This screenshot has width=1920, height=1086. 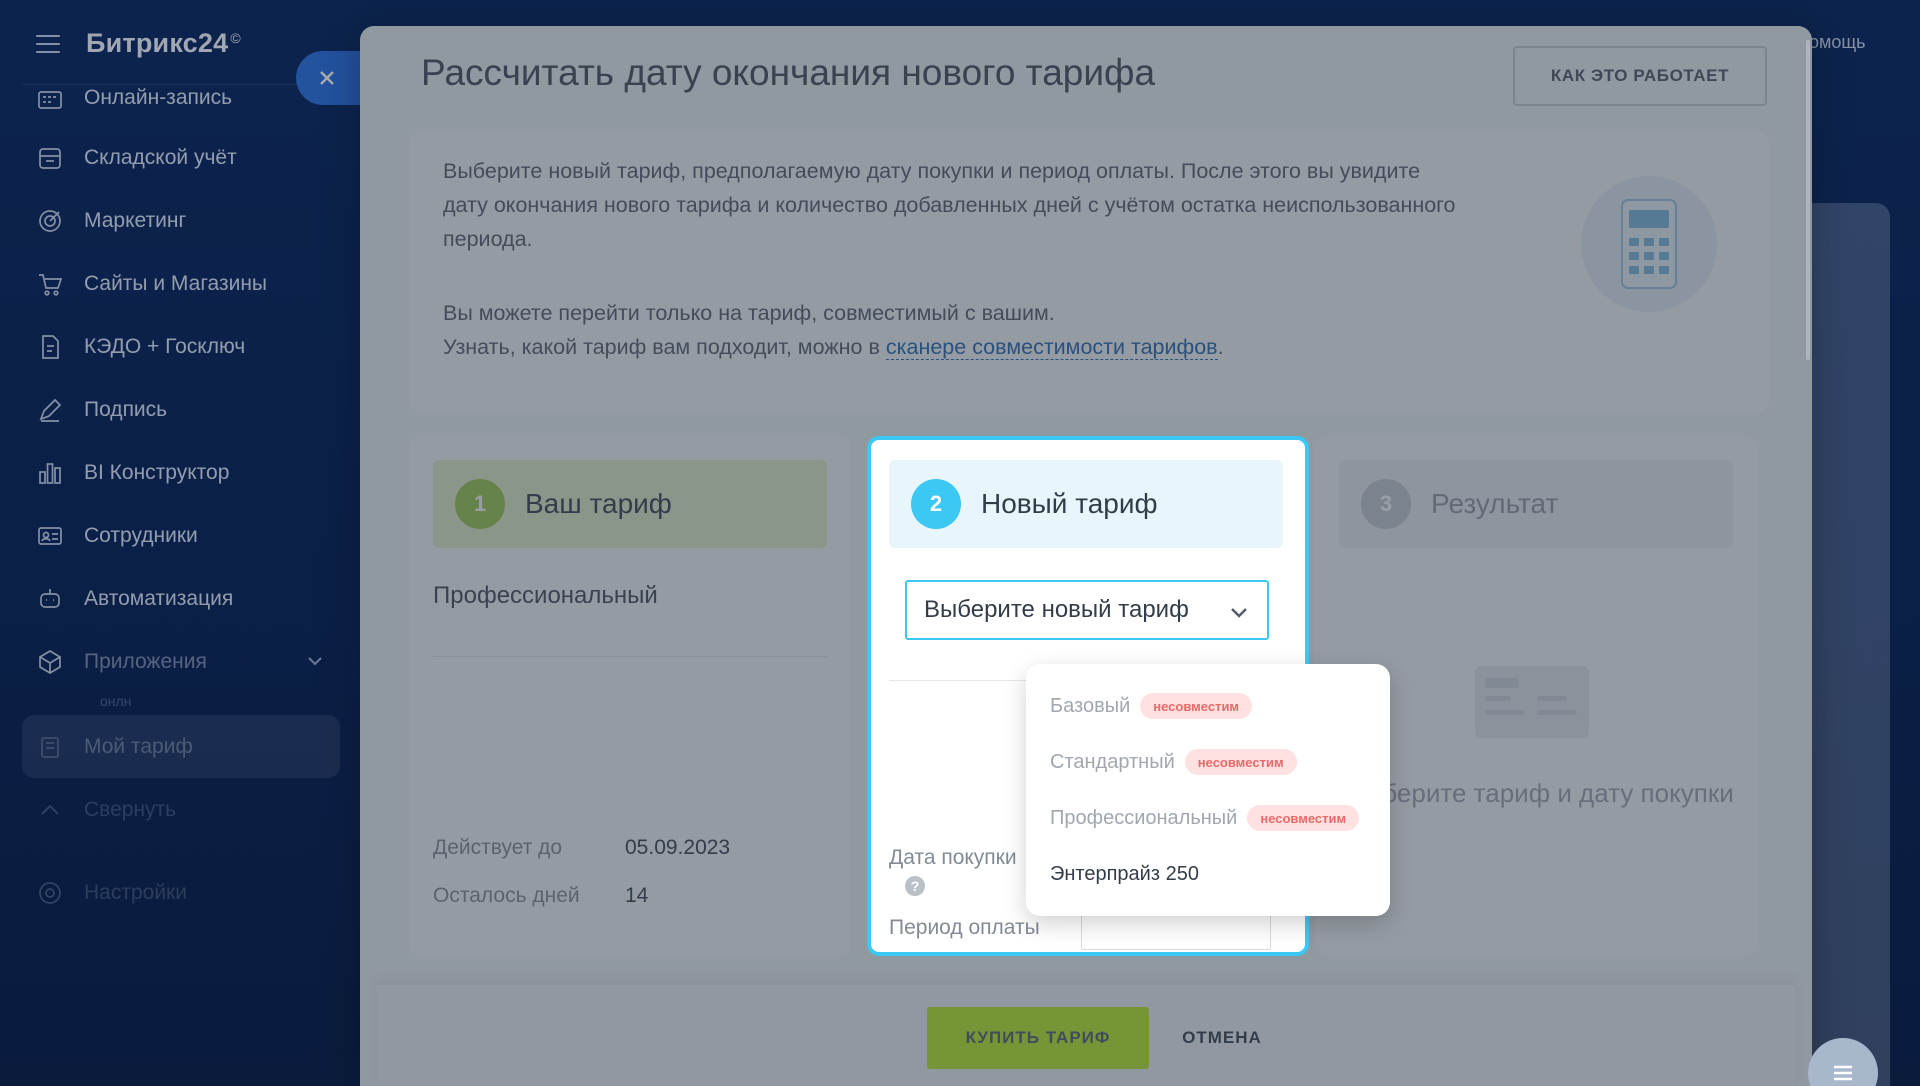 I want to click on new-tariff-select: Выберите новый тариф, so click(x=1087, y=610).